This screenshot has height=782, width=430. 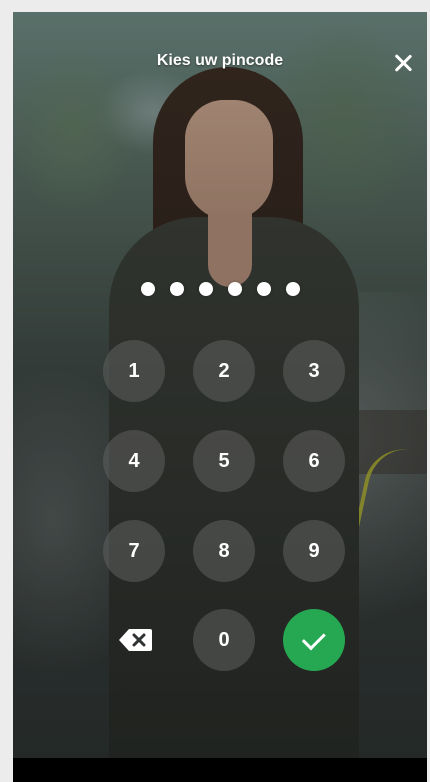 I want to click on key-8: 8, so click(x=224, y=551).